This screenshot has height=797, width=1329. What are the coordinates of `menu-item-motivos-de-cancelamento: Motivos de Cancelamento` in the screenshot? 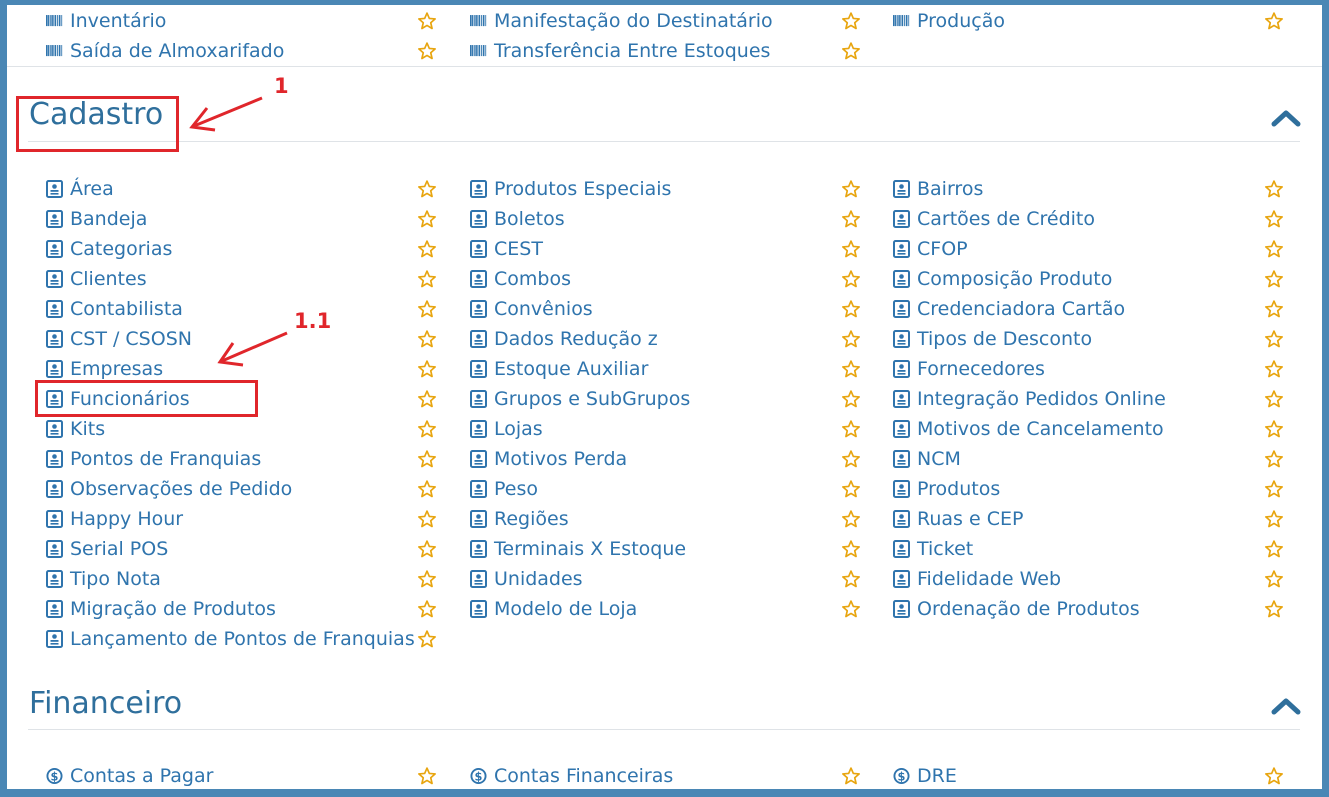 It's located at (1090, 429).